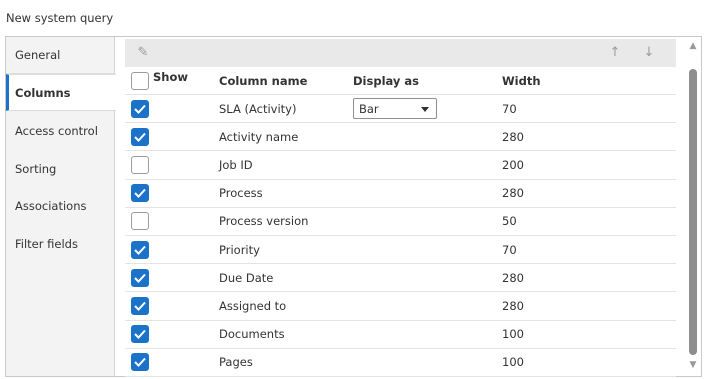 This screenshot has width=704, height=379. Describe the element at coordinates (400, 165) in the screenshot. I see `table-row: Job ID 200` at that location.